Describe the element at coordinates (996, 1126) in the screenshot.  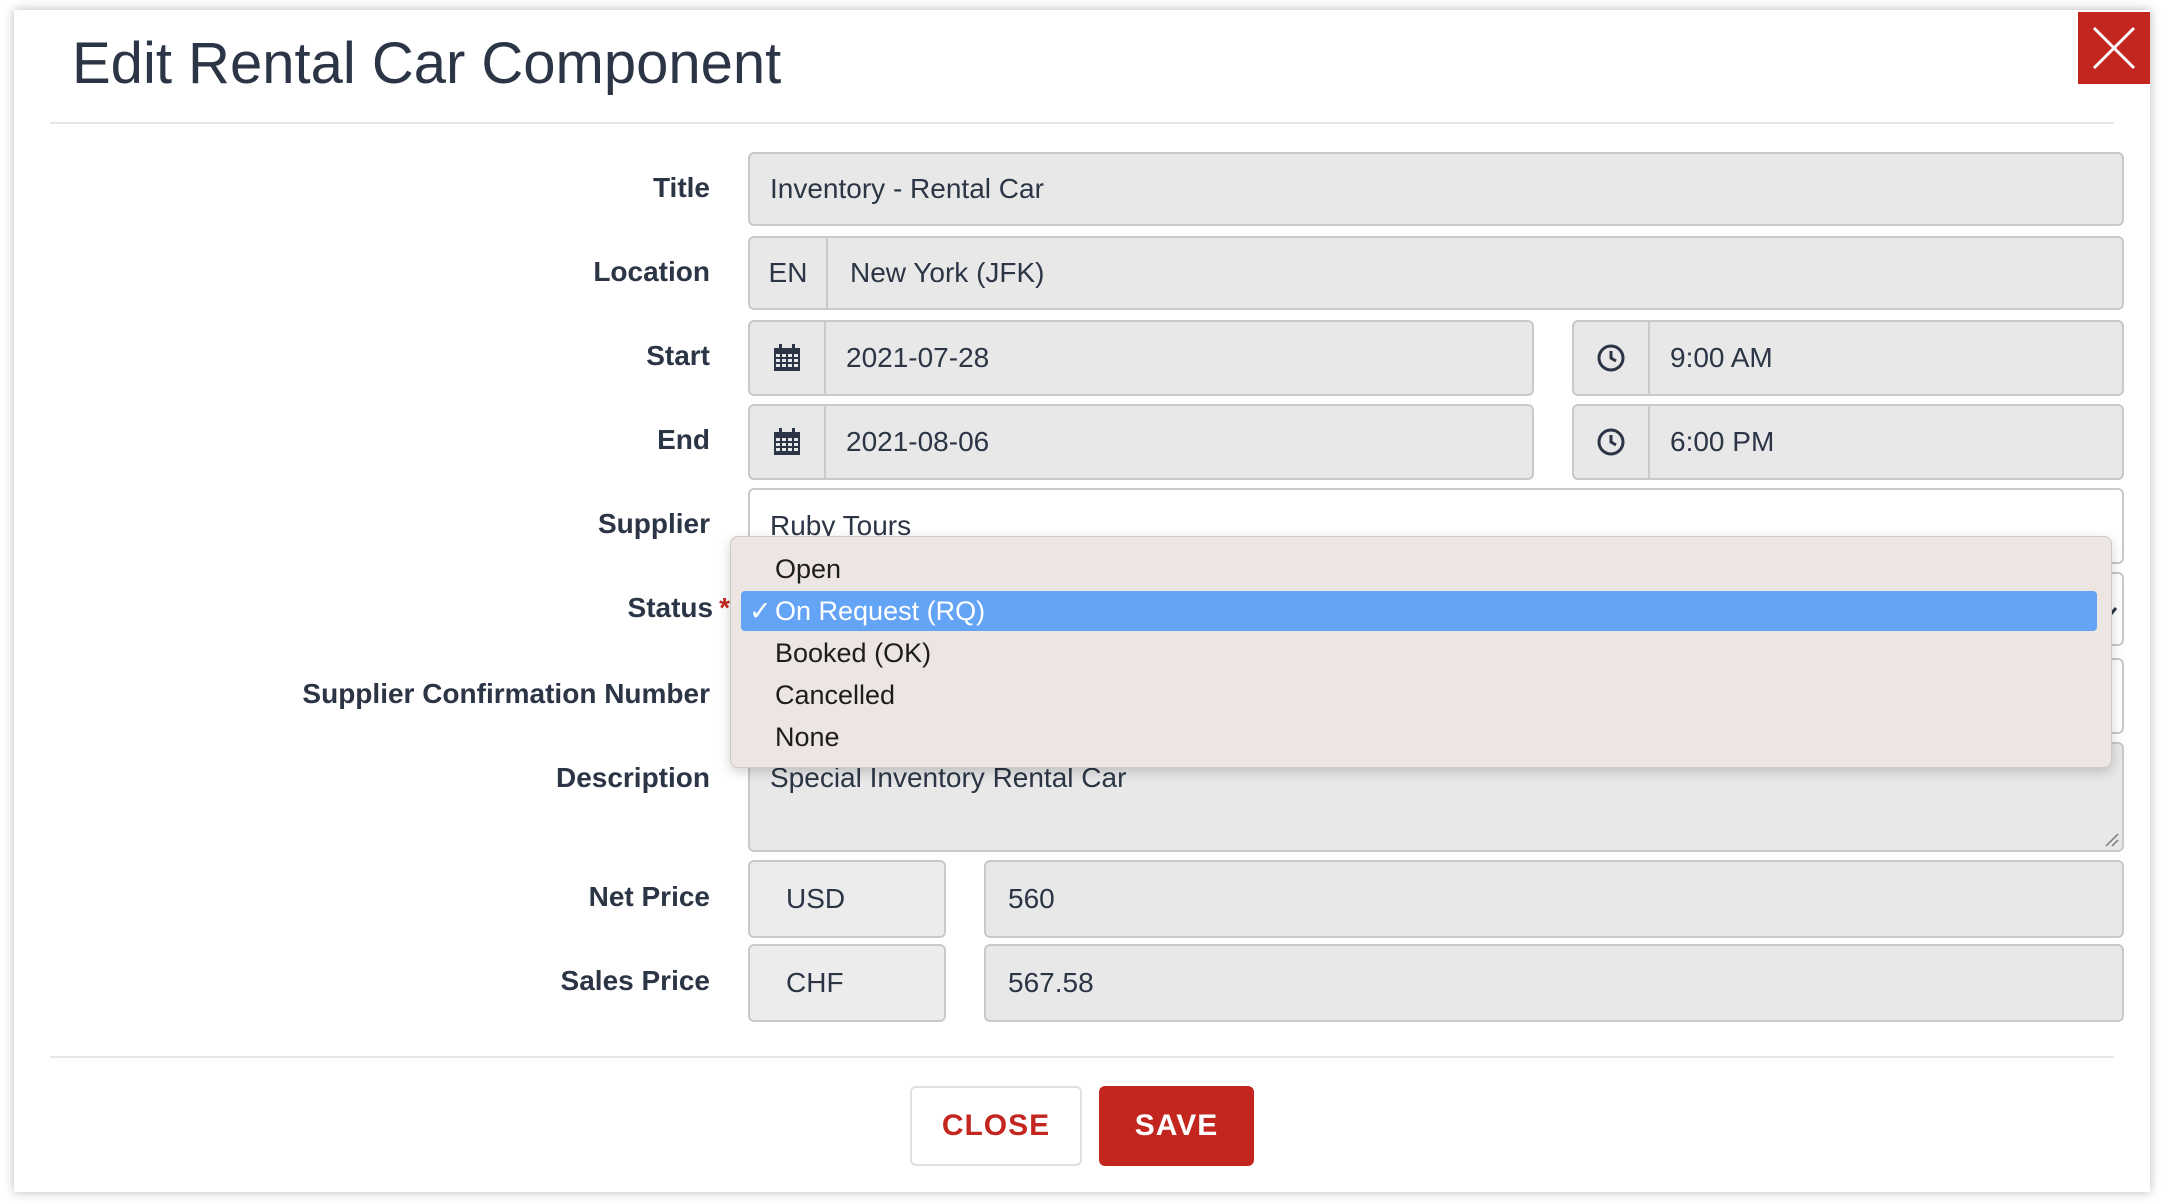
I see `close-button: CLOSE` at that location.